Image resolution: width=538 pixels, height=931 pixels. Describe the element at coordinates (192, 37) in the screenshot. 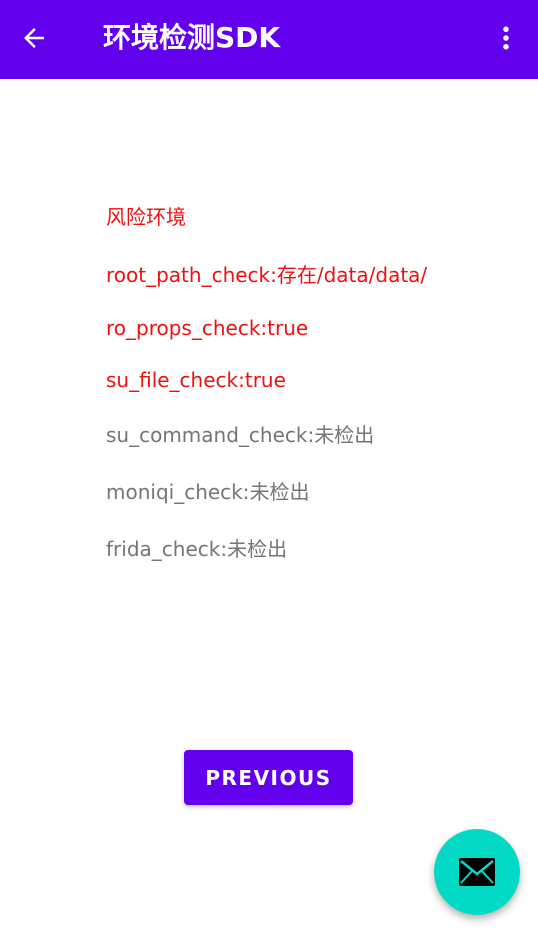

I see `toolbar-title: 环境检测SDK` at that location.